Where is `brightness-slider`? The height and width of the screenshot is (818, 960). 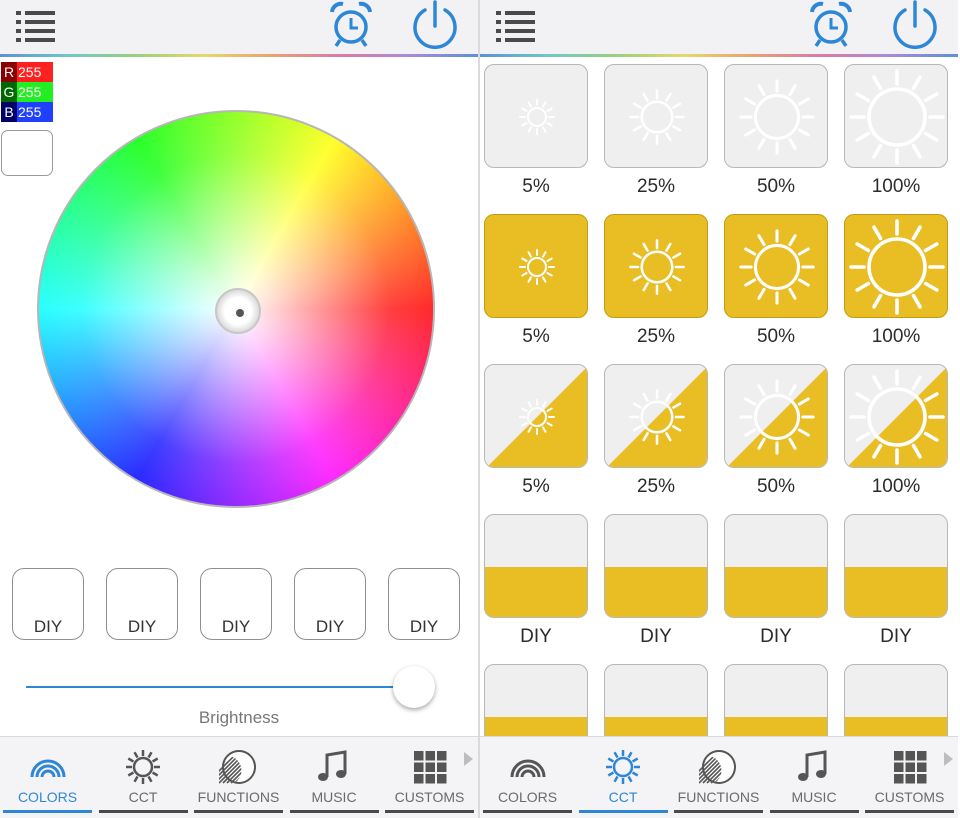
brightness-slider is located at coordinates (236, 687).